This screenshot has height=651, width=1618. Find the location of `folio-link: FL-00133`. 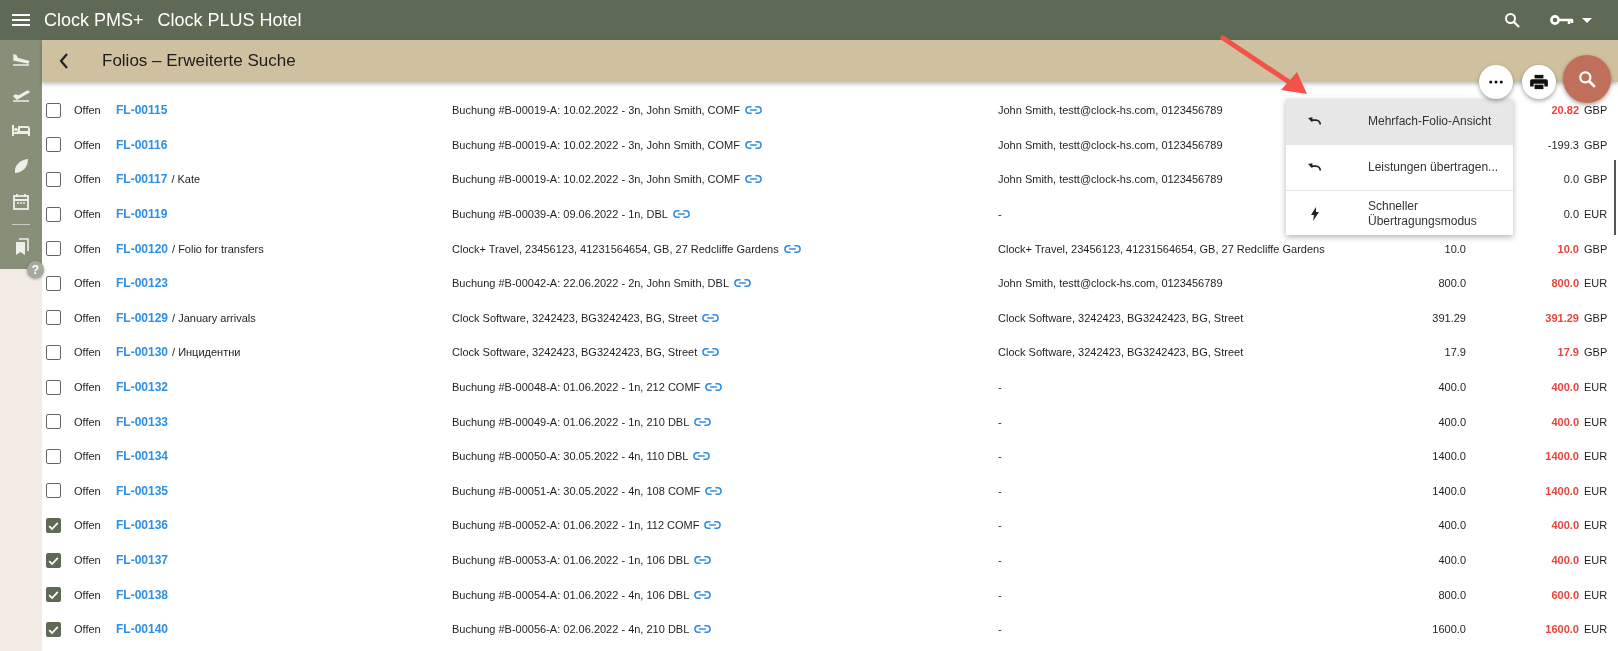

folio-link: FL-00133 is located at coordinates (142, 421).